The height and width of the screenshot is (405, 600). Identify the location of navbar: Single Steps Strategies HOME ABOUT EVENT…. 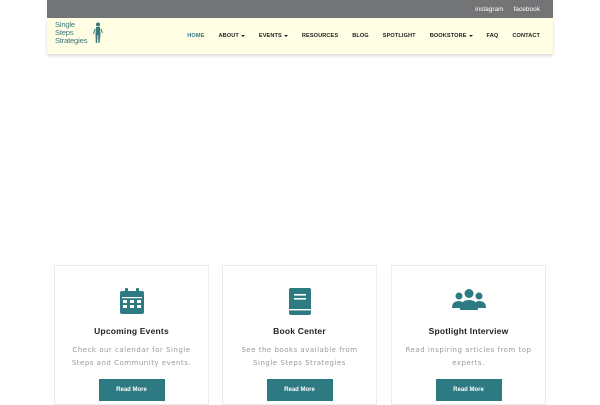
(300, 36).